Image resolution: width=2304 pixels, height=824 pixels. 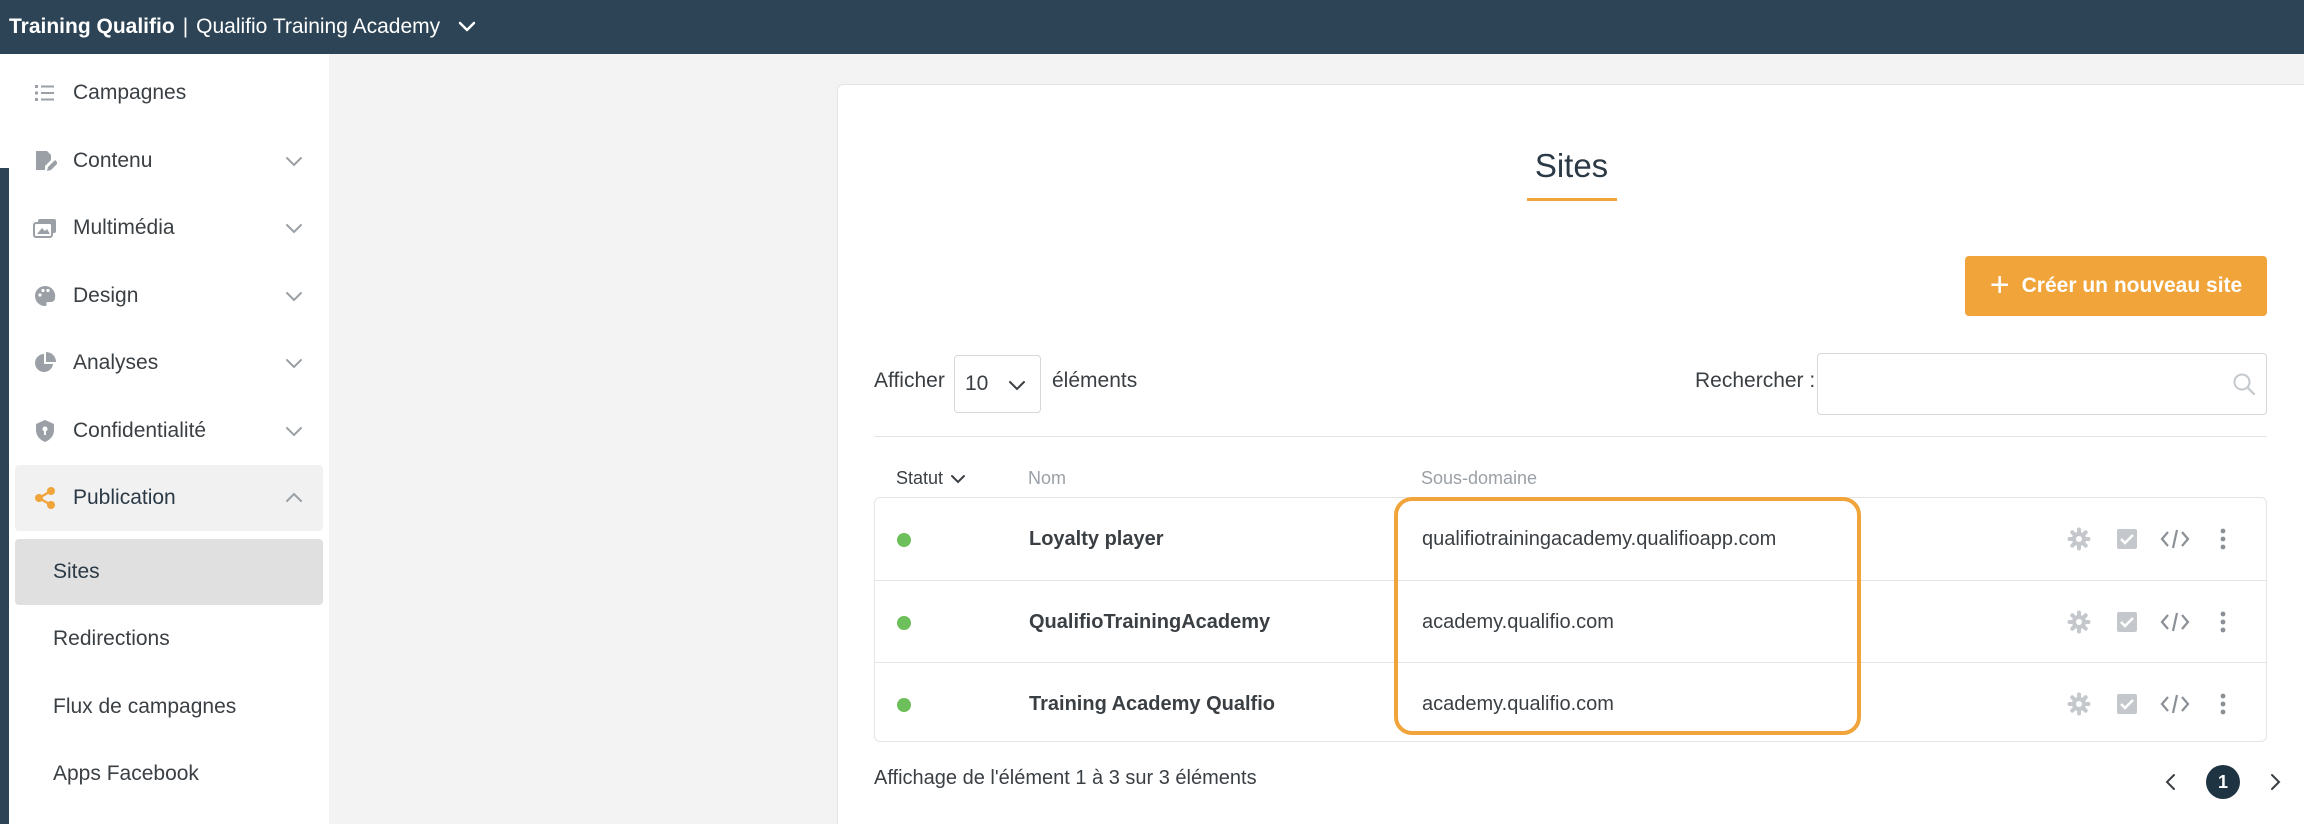 What do you see at coordinates (45, 363) in the screenshot?
I see `pie-chart-icon` at bounding box center [45, 363].